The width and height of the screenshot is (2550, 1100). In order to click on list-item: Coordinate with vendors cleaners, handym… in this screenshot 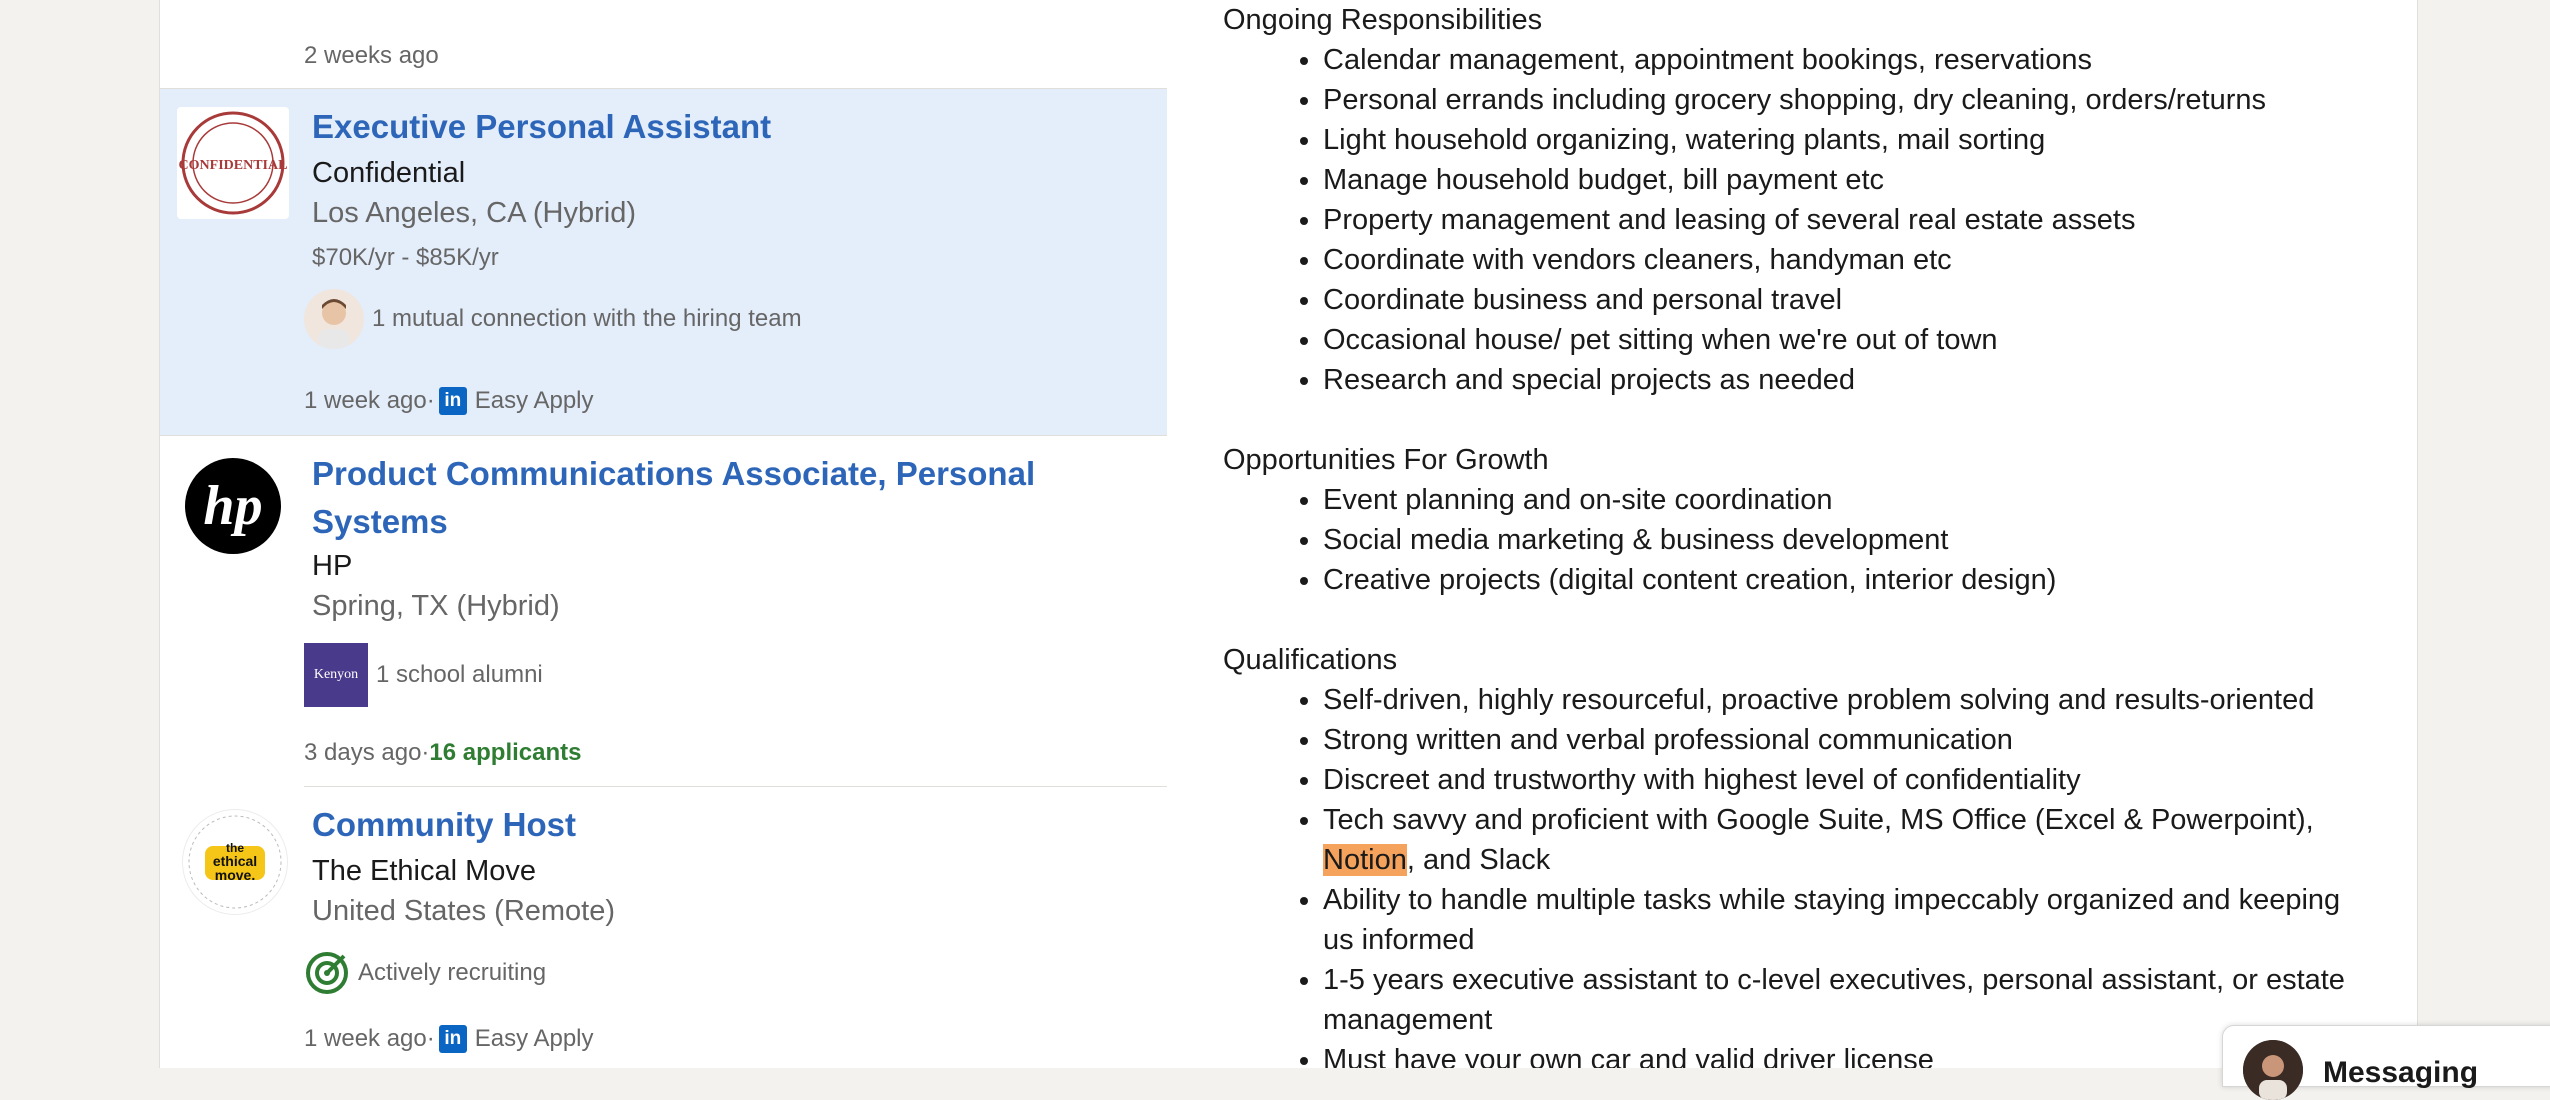, I will do `click(1848, 260)`.